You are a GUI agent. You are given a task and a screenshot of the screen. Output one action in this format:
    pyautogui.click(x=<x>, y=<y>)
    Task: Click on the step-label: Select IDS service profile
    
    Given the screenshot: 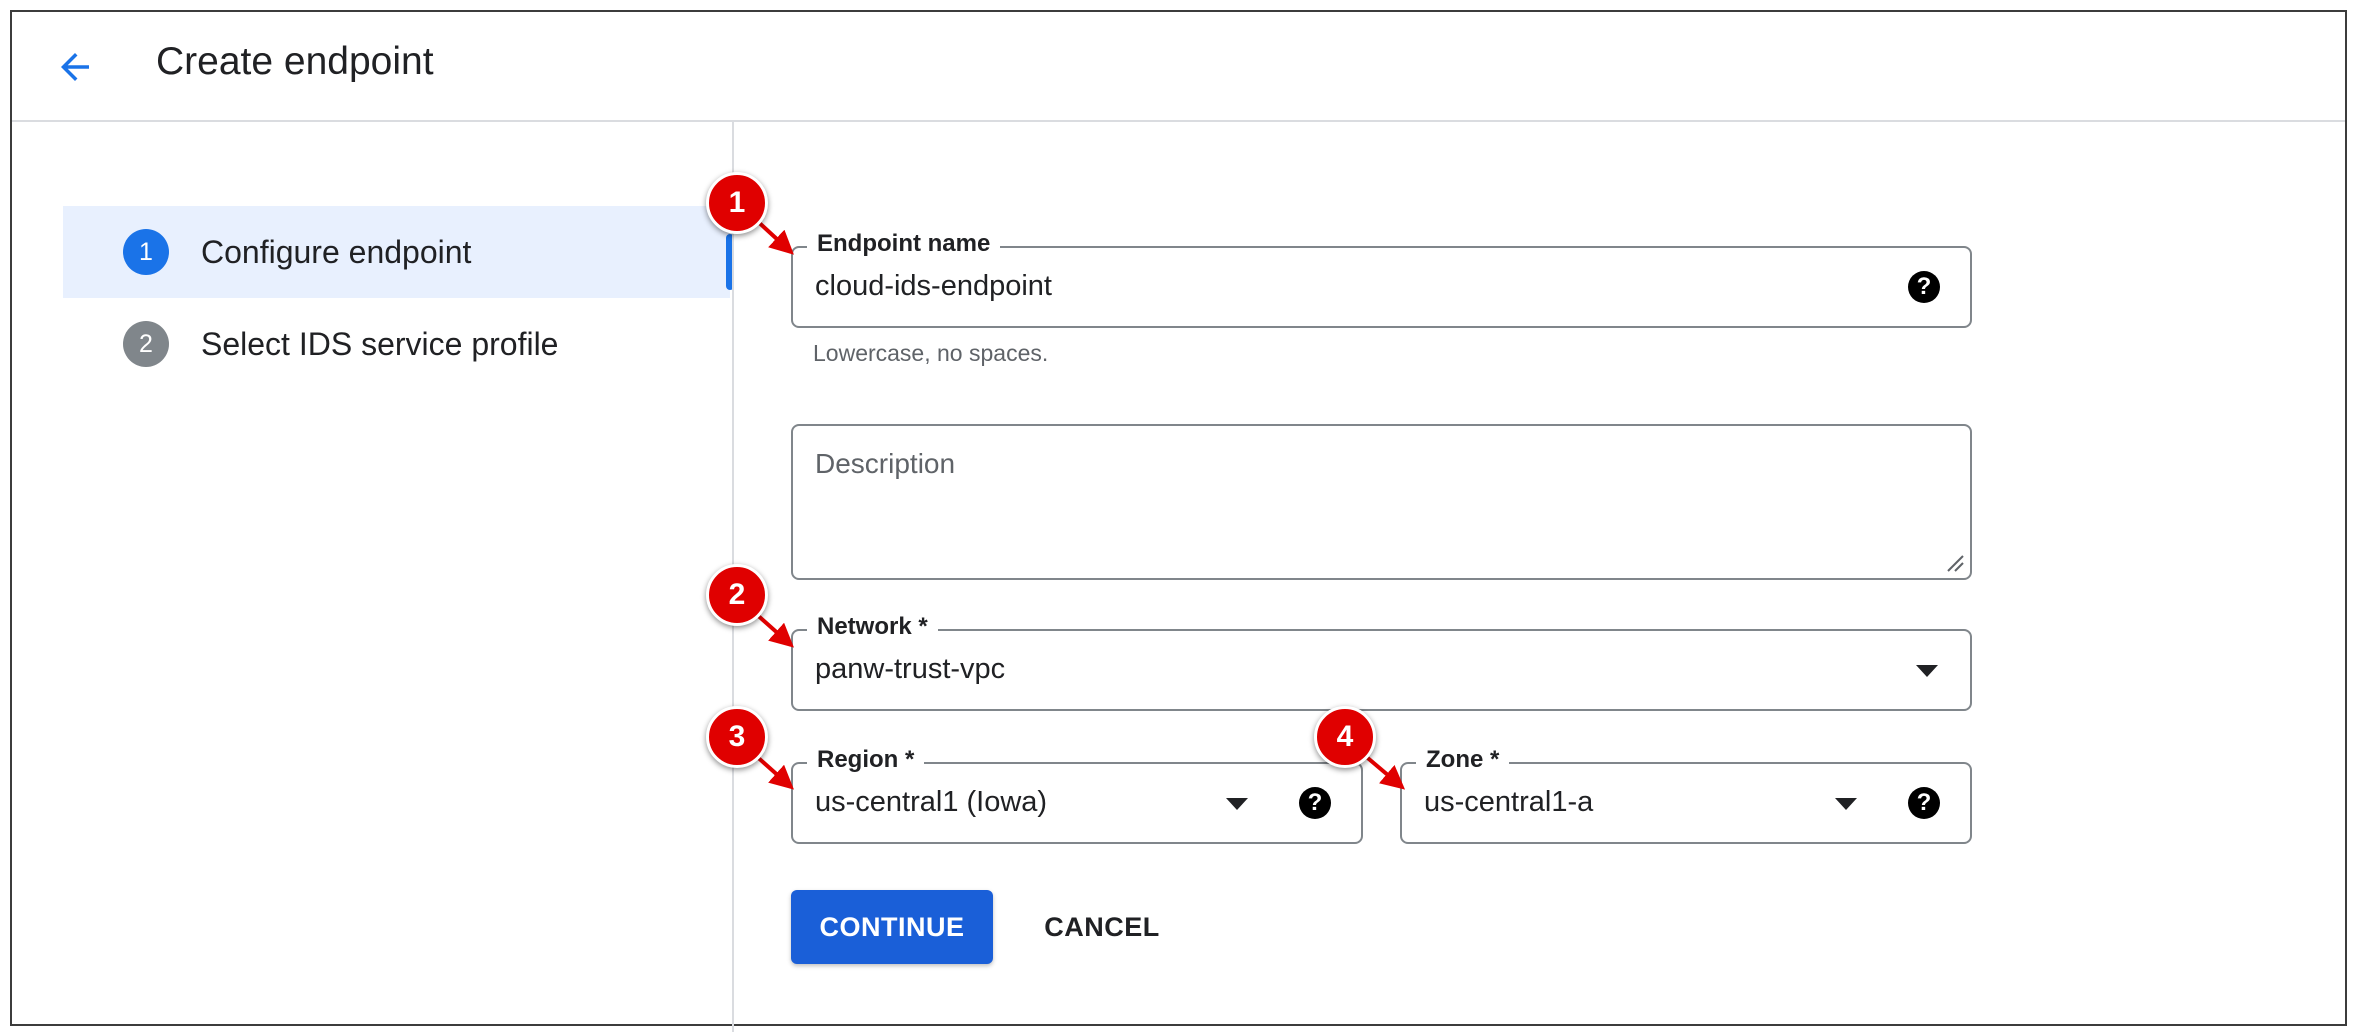 What is the action you would take?
    pyautogui.click(x=380, y=343)
    